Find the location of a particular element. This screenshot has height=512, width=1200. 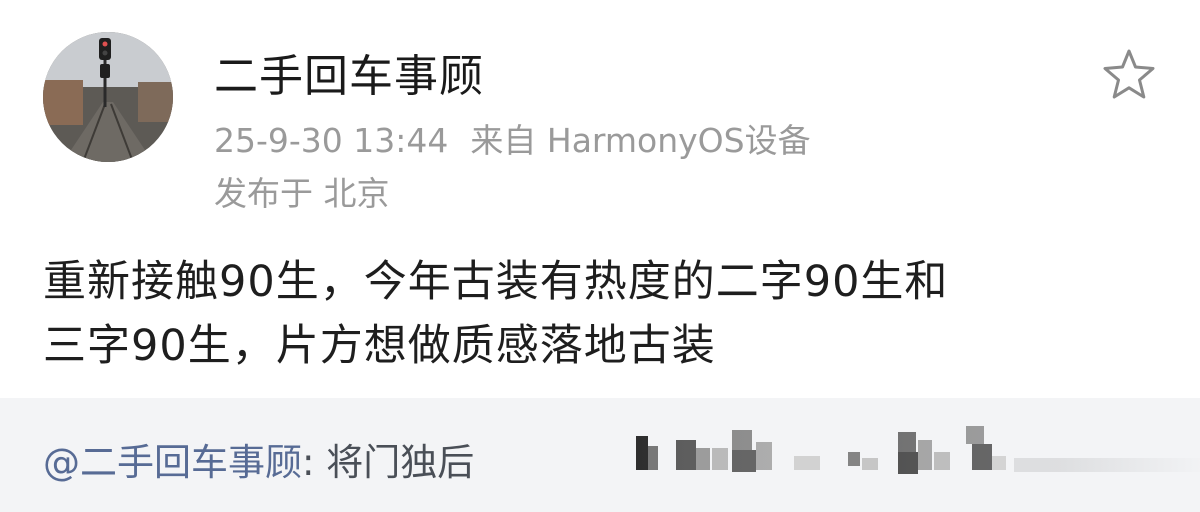

repost-text: @二手回车事顾: 将门独后 is located at coordinates (258, 459).